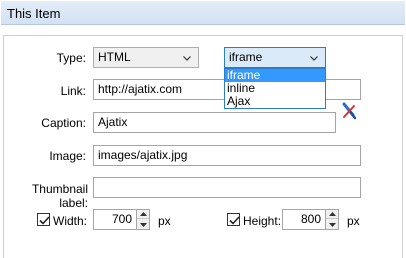 This screenshot has width=406, height=258. I want to click on clear-brush-icon, so click(349, 112).